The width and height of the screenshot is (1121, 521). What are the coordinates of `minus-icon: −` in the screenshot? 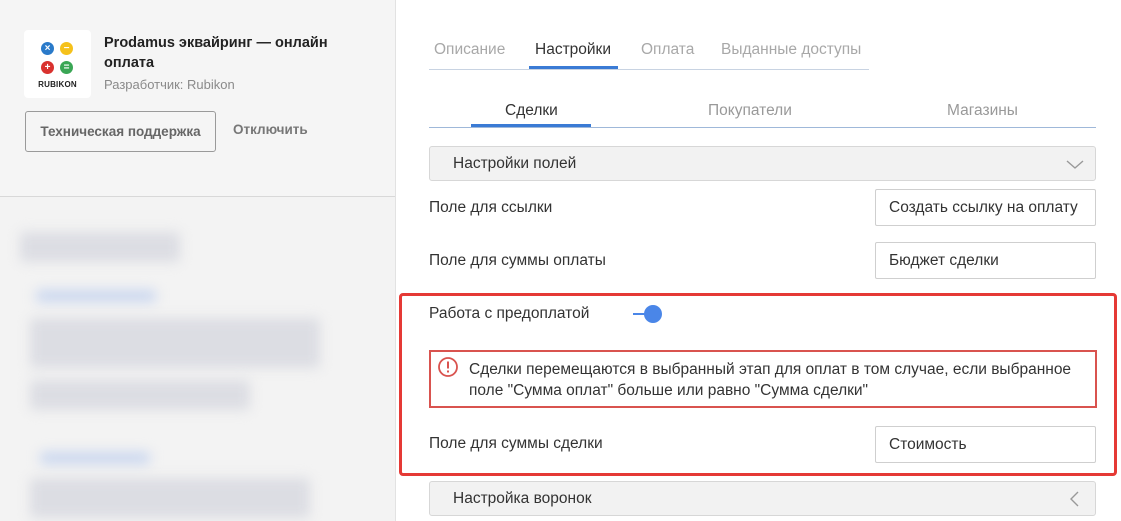 It's located at (66, 48).